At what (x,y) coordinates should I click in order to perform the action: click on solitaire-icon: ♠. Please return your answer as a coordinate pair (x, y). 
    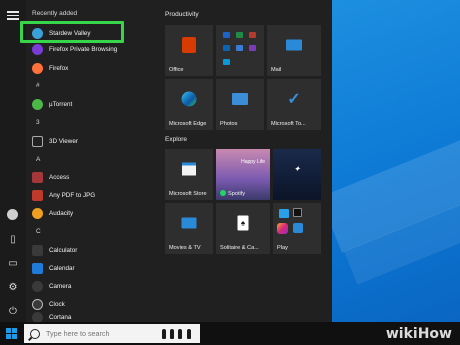
    Looking at the image, I should click on (243, 223).